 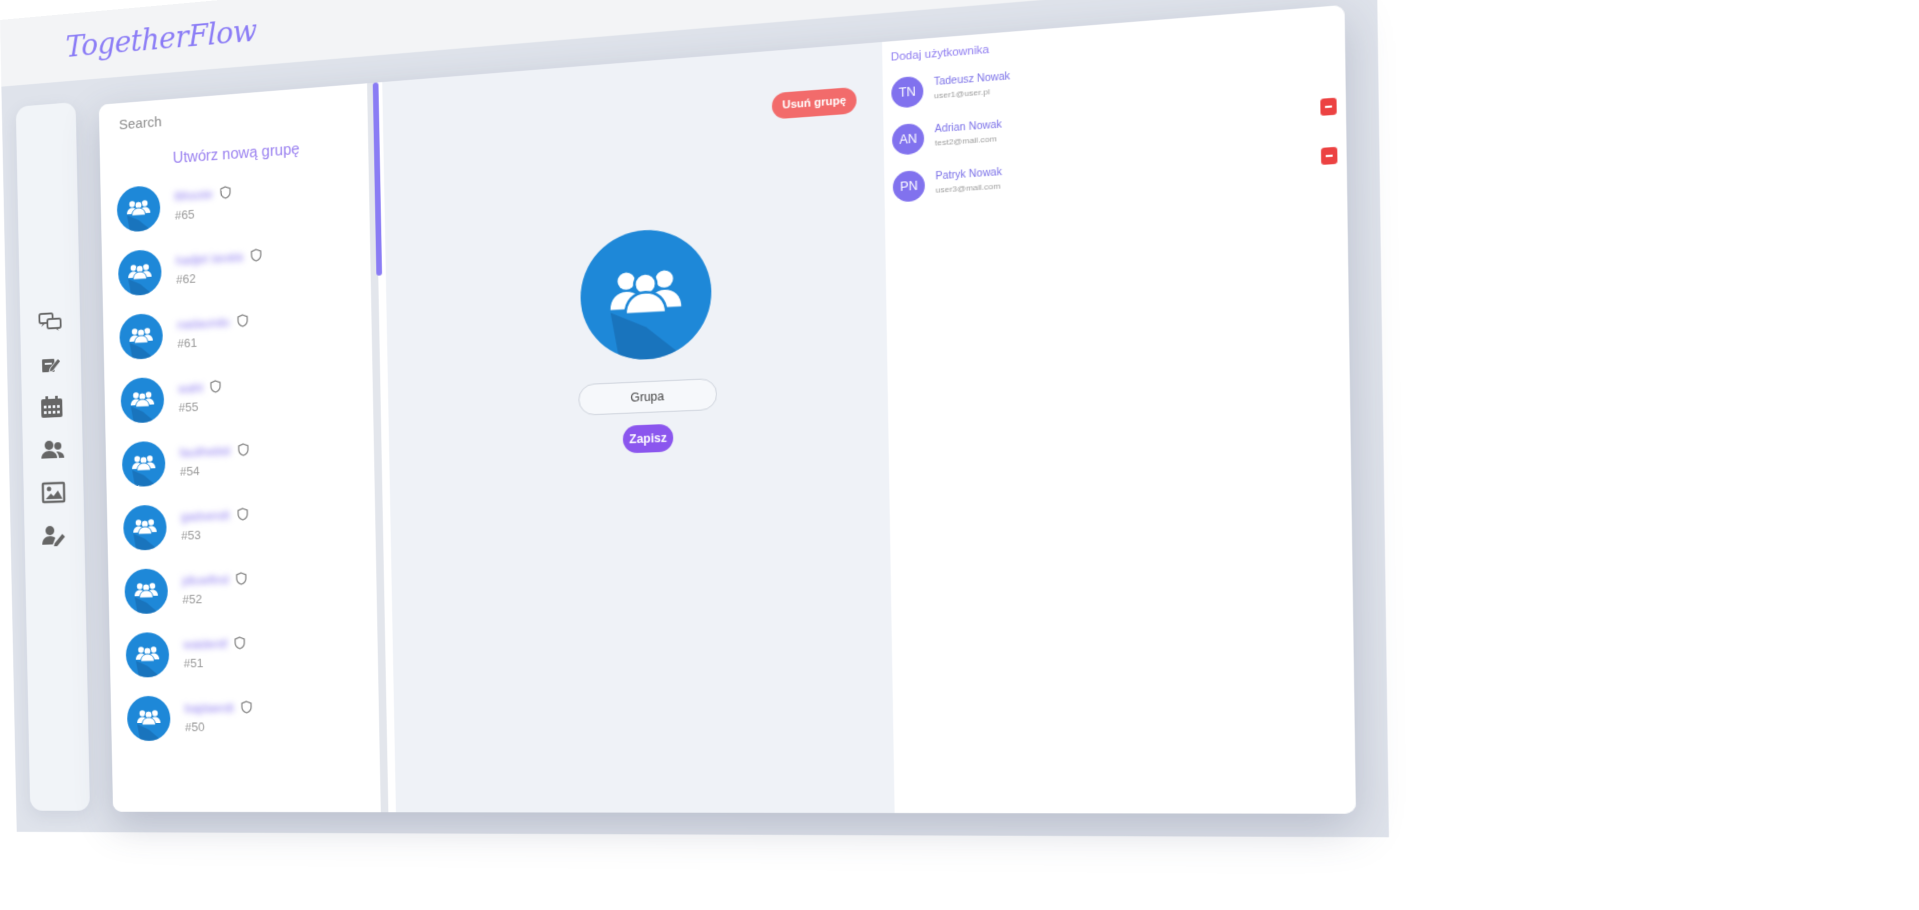 What do you see at coordinates (205, 579) in the screenshot?
I see `group-name: jdluwftnd` at bounding box center [205, 579].